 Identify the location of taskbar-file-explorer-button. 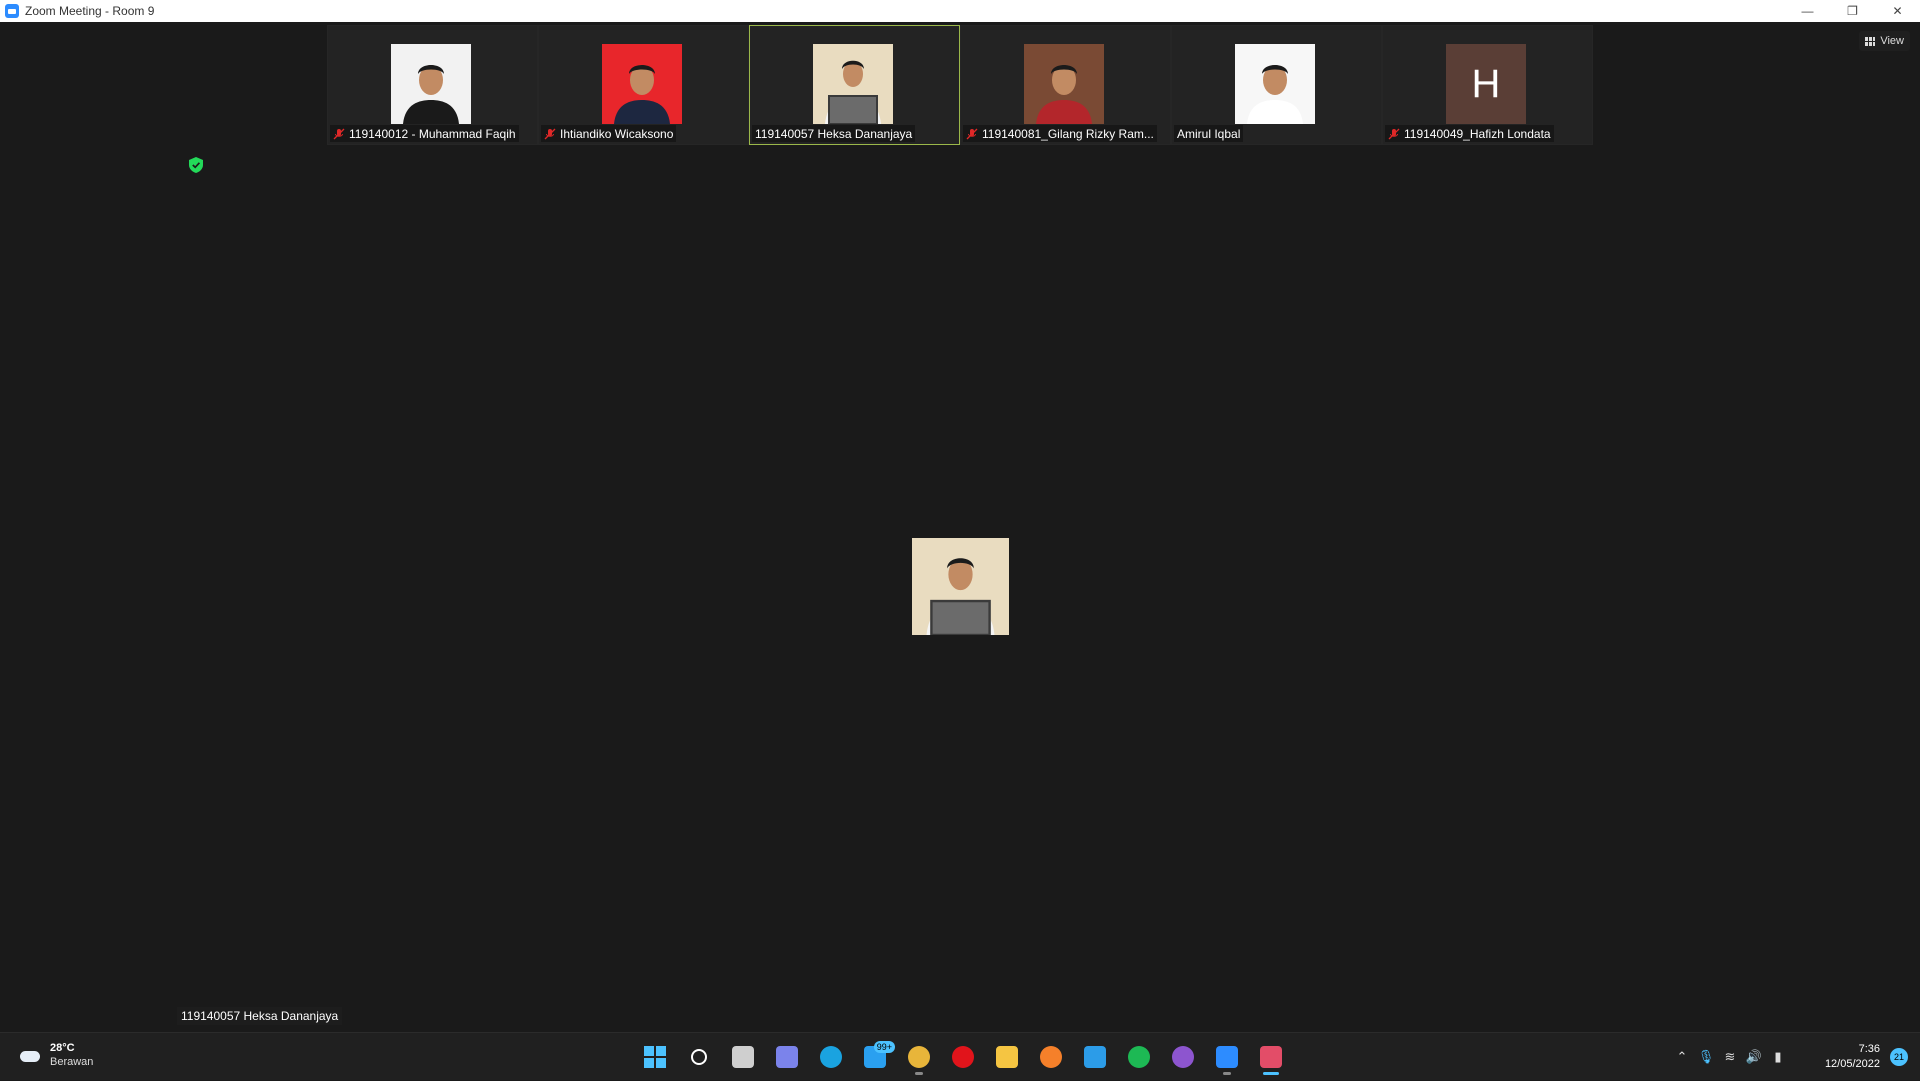
(1007, 1057).